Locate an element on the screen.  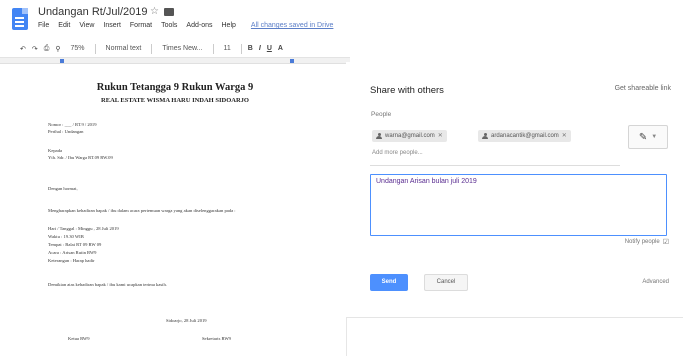
send-button: Send is located at coordinates (389, 282).